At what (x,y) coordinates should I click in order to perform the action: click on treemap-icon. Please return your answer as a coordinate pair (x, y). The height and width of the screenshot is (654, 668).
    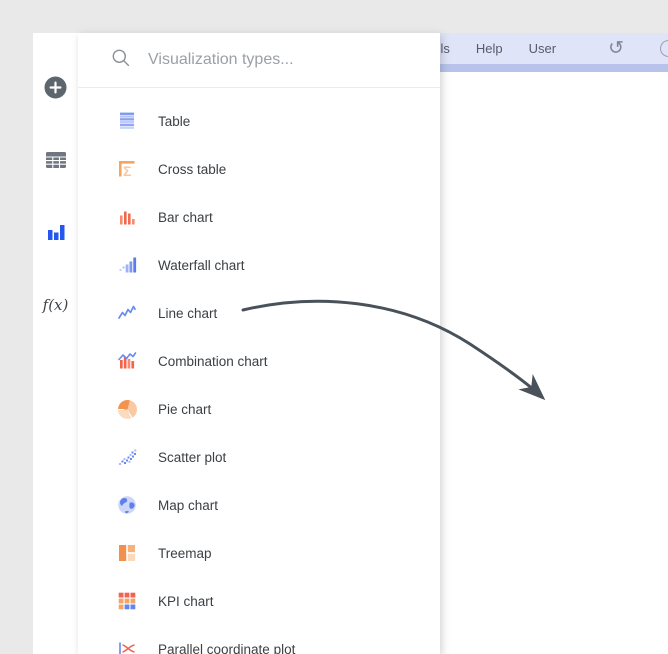
    Looking at the image, I should click on (127, 553).